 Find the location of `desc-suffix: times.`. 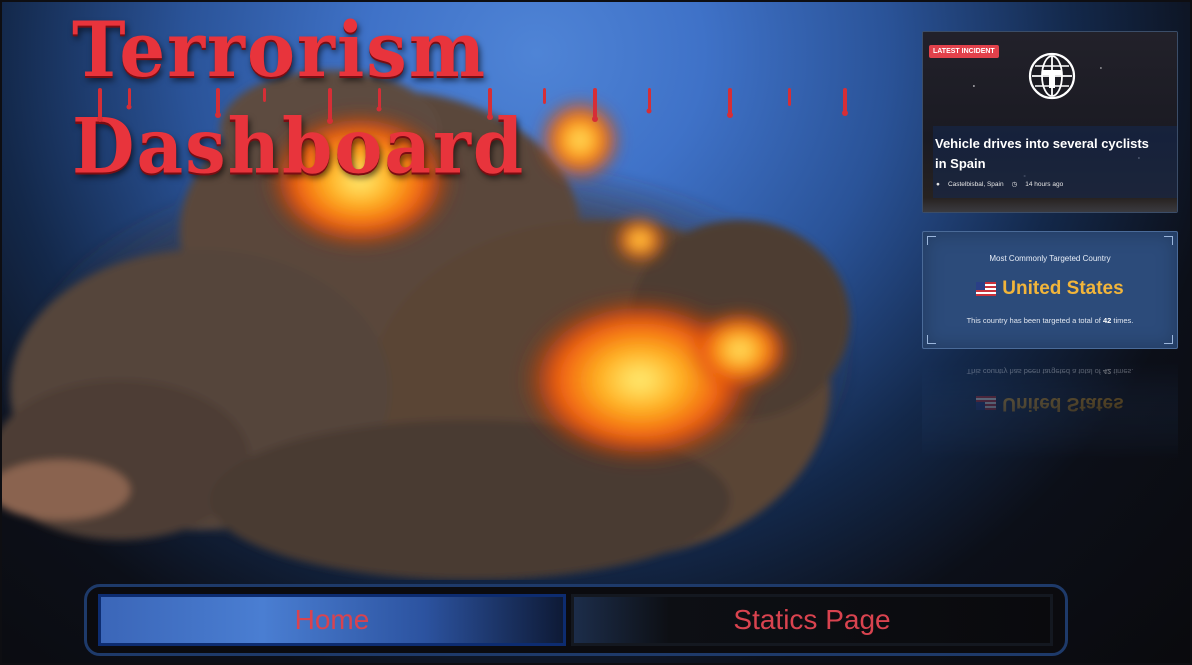

desc-suffix: times. is located at coordinates (1123, 320).